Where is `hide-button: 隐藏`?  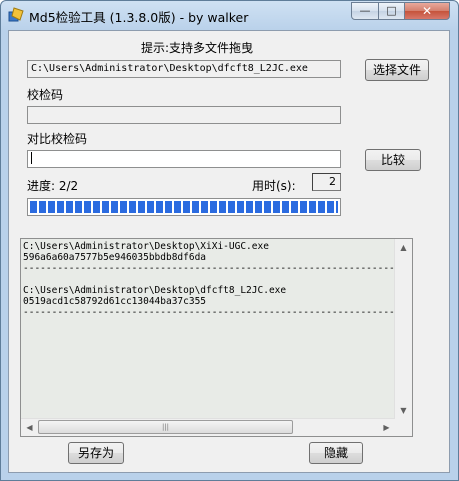
hide-button: 隐藏 is located at coordinates (336, 453).